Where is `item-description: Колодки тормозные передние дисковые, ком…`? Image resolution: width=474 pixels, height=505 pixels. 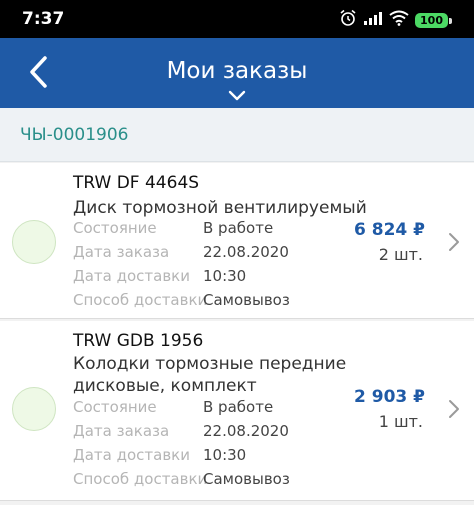
item-description: Колодки тормозные передние дисковые, ком… is located at coordinates (223, 375).